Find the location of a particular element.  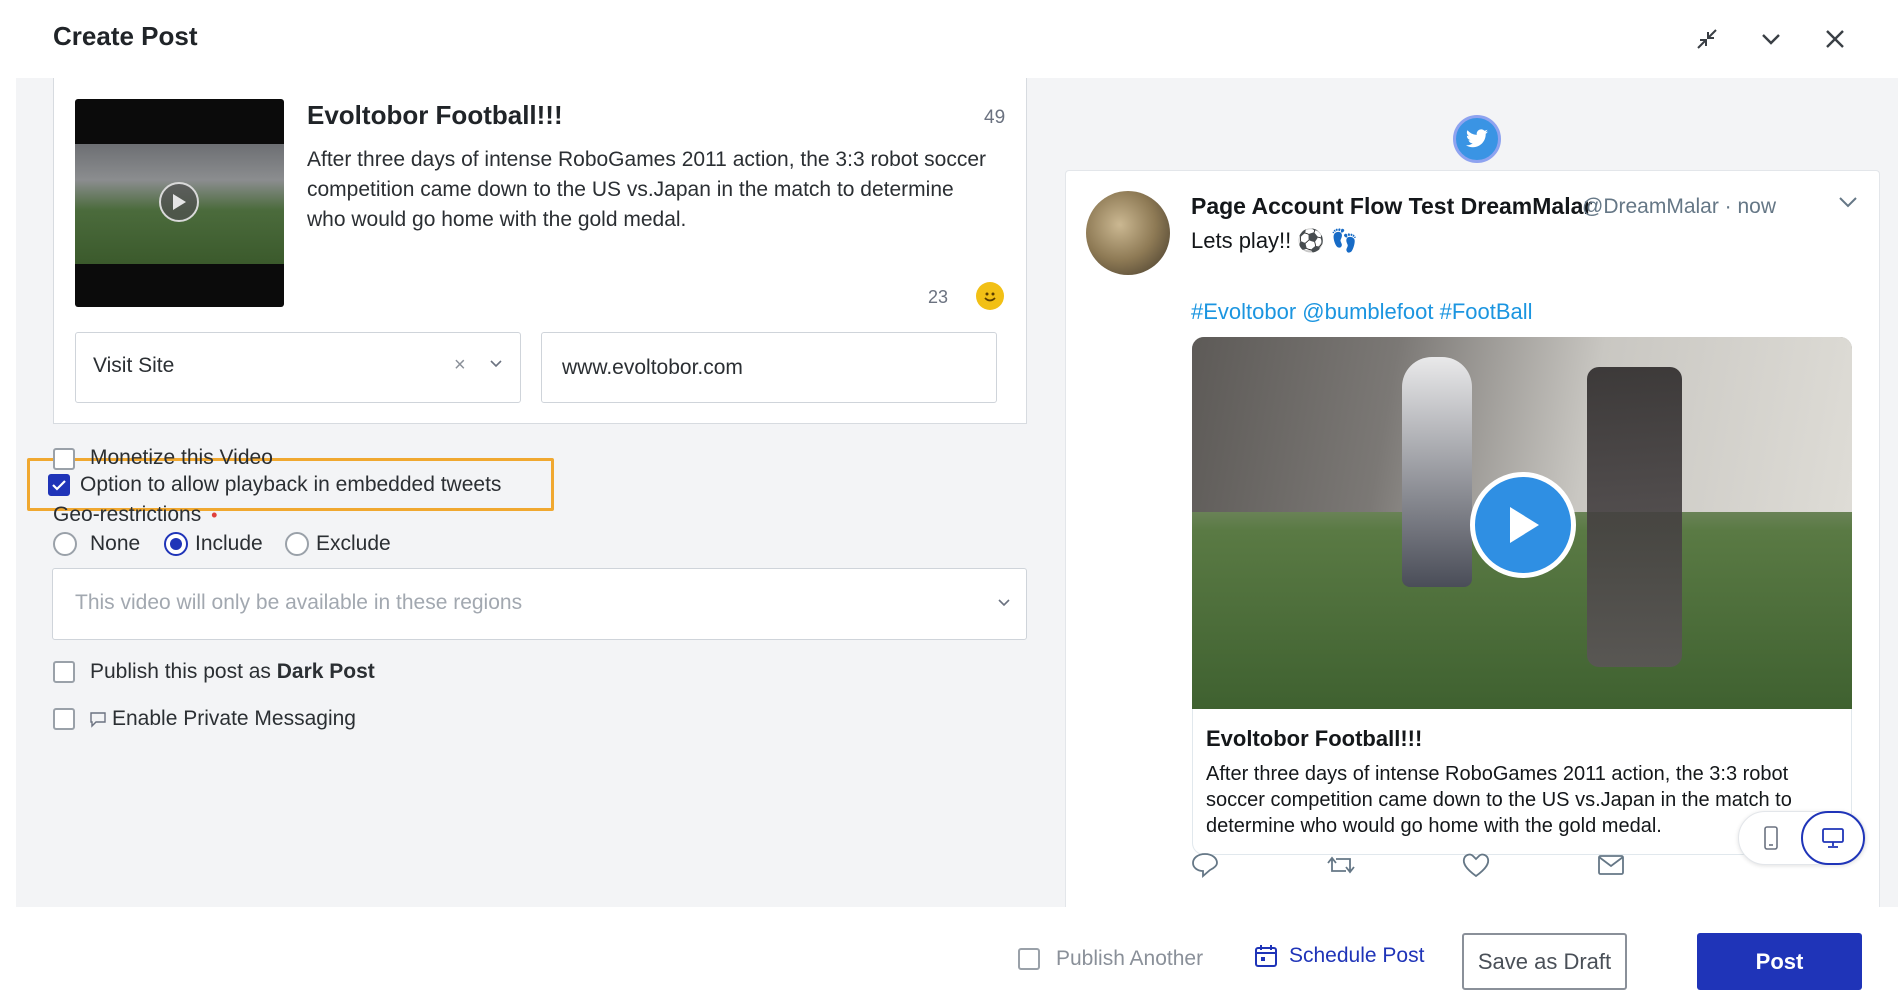

check-icon is located at coordinates (59, 485).